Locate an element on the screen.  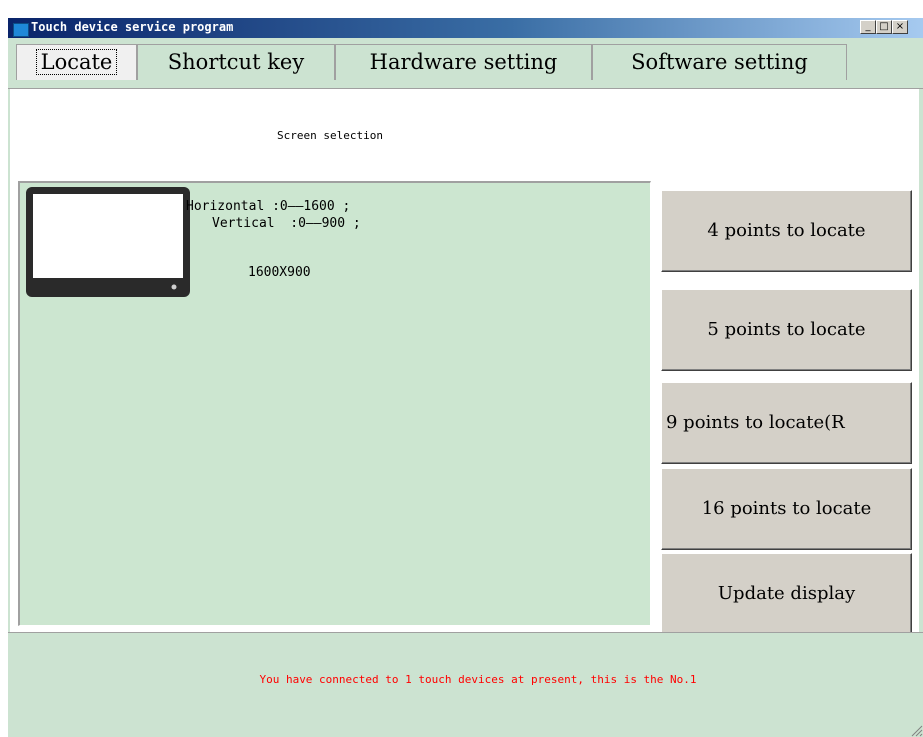
title-bar: Touch device service program _ □ × is located at coordinates (465, 28).